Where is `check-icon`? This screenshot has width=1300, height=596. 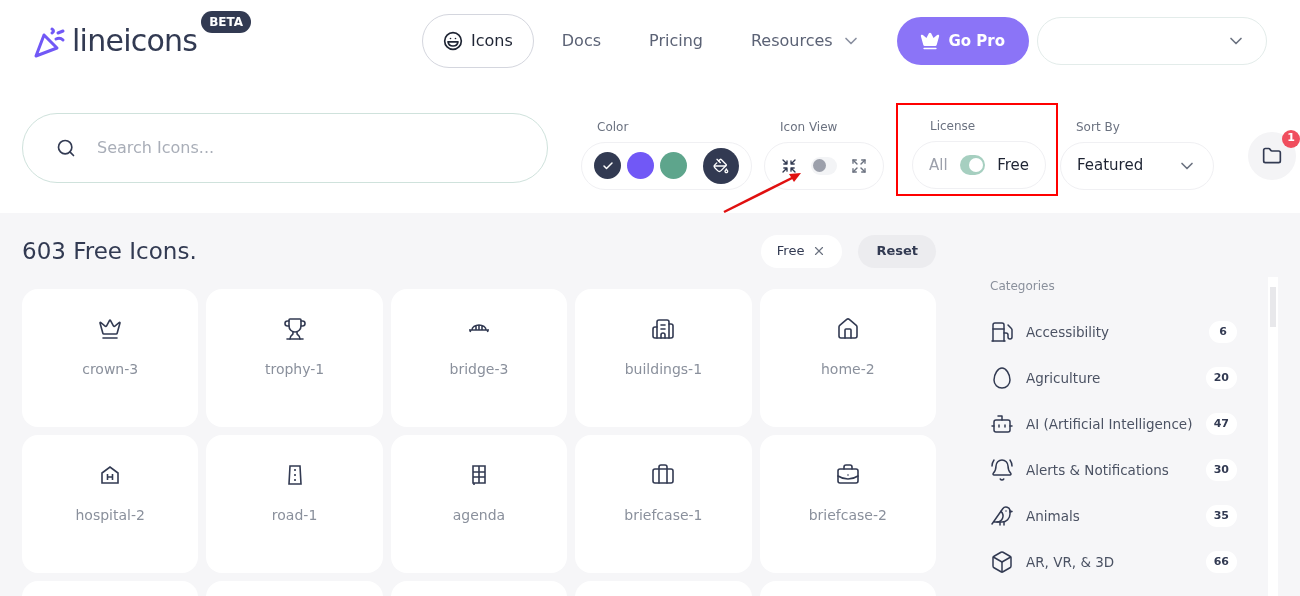 check-icon is located at coordinates (607, 165).